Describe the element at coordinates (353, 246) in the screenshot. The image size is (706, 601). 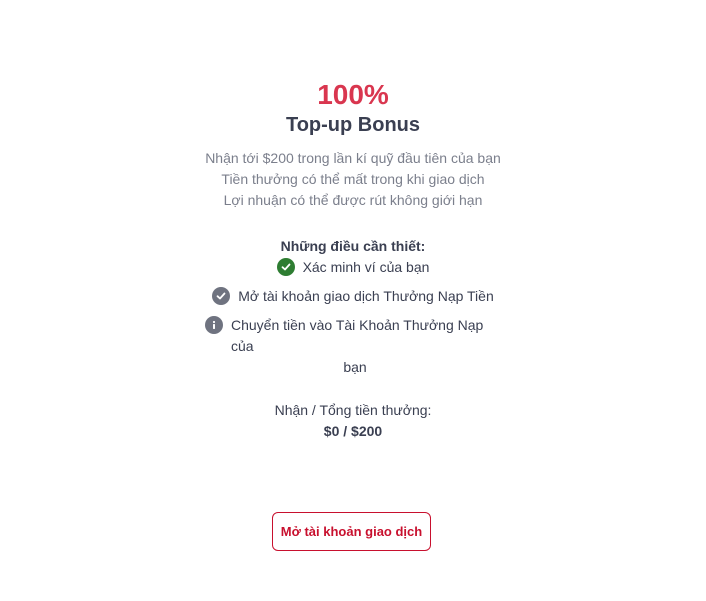
I see `requirements-title: Những điều cần thiết:` at that location.